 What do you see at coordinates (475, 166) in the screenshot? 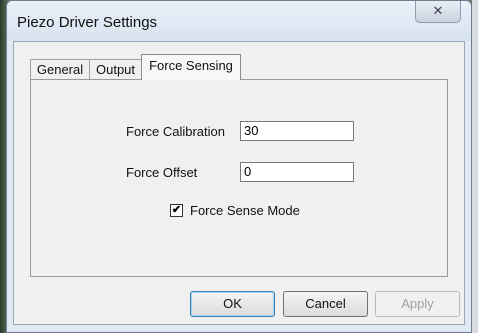
I see `desktop-background-right` at bounding box center [475, 166].